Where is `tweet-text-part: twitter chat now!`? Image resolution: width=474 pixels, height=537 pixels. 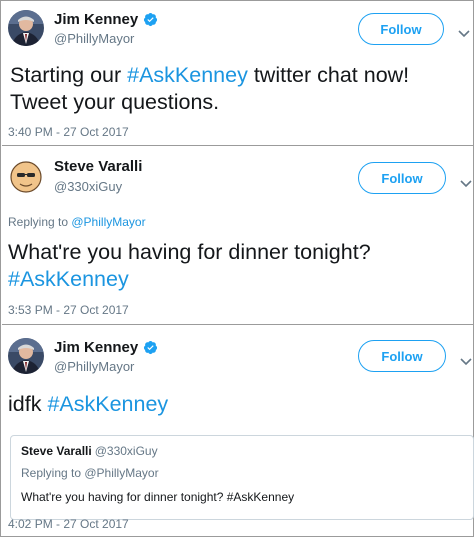
tweet-text-part: twitter chat now! is located at coordinates (328, 75).